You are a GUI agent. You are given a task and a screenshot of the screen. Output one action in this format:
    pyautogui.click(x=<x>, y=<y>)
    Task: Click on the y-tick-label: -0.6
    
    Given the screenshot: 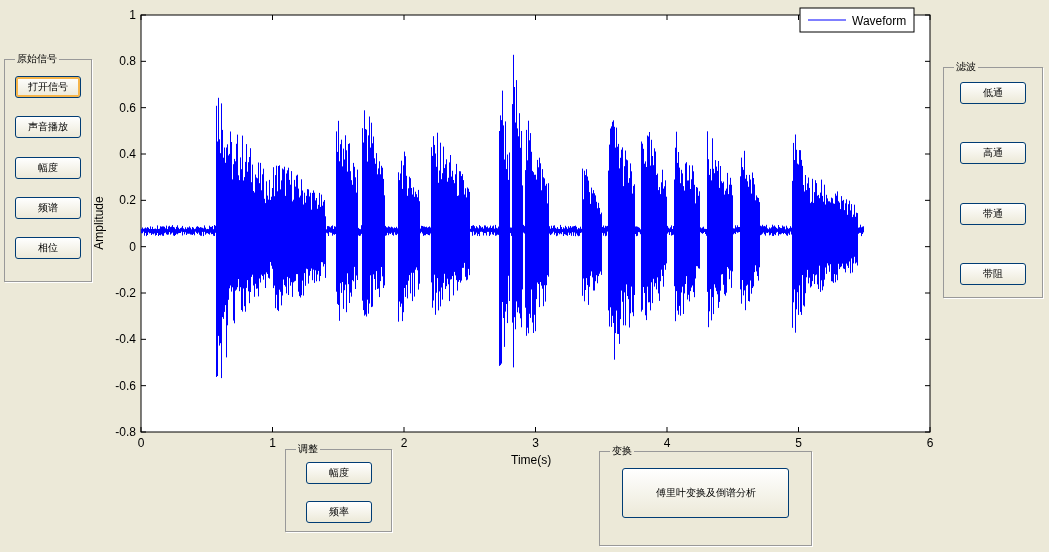 What is the action you would take?
    pyautogui.click(x=125, y=385)
    